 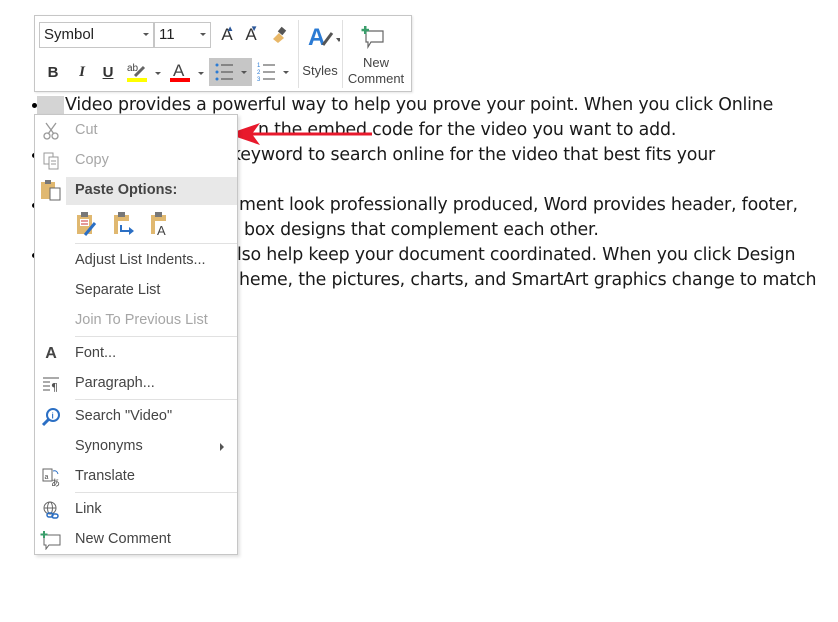 What do you see at coordinates (182, 35) in the screenshot?
I see `font-size-combo: 11` at bounding box center [182, 35].